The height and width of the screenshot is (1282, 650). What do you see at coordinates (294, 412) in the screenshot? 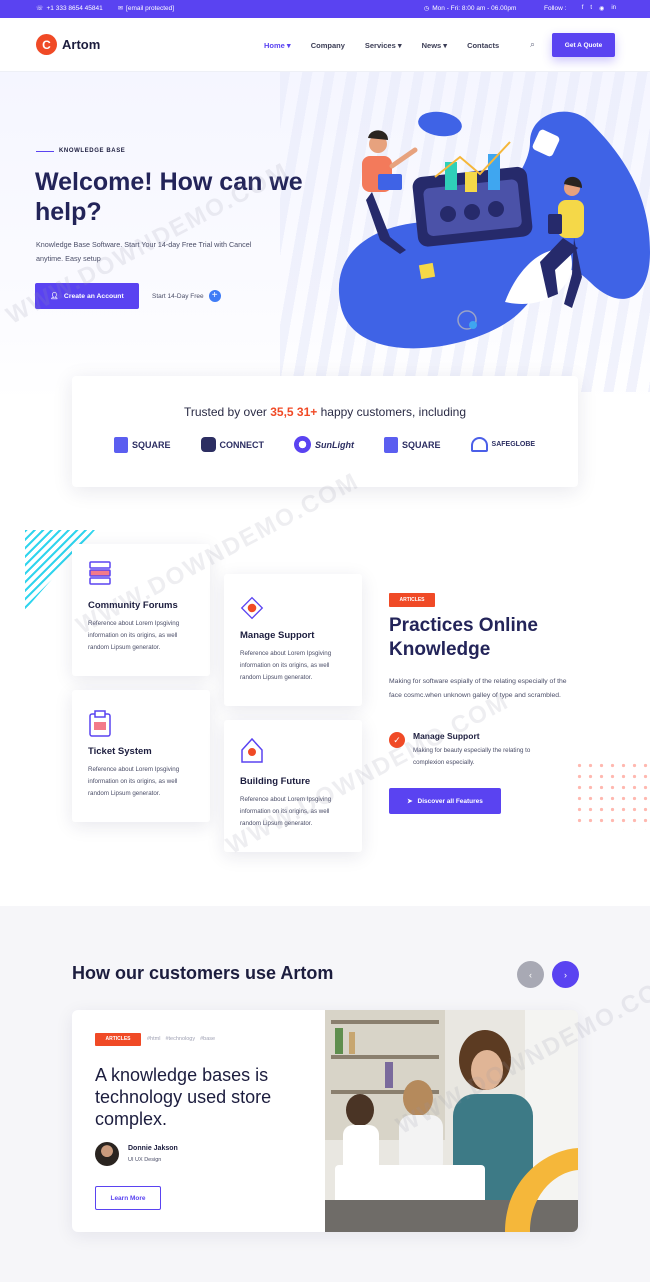
I see `customer-count: 35,5 31+` at bounding box center [294, 412].